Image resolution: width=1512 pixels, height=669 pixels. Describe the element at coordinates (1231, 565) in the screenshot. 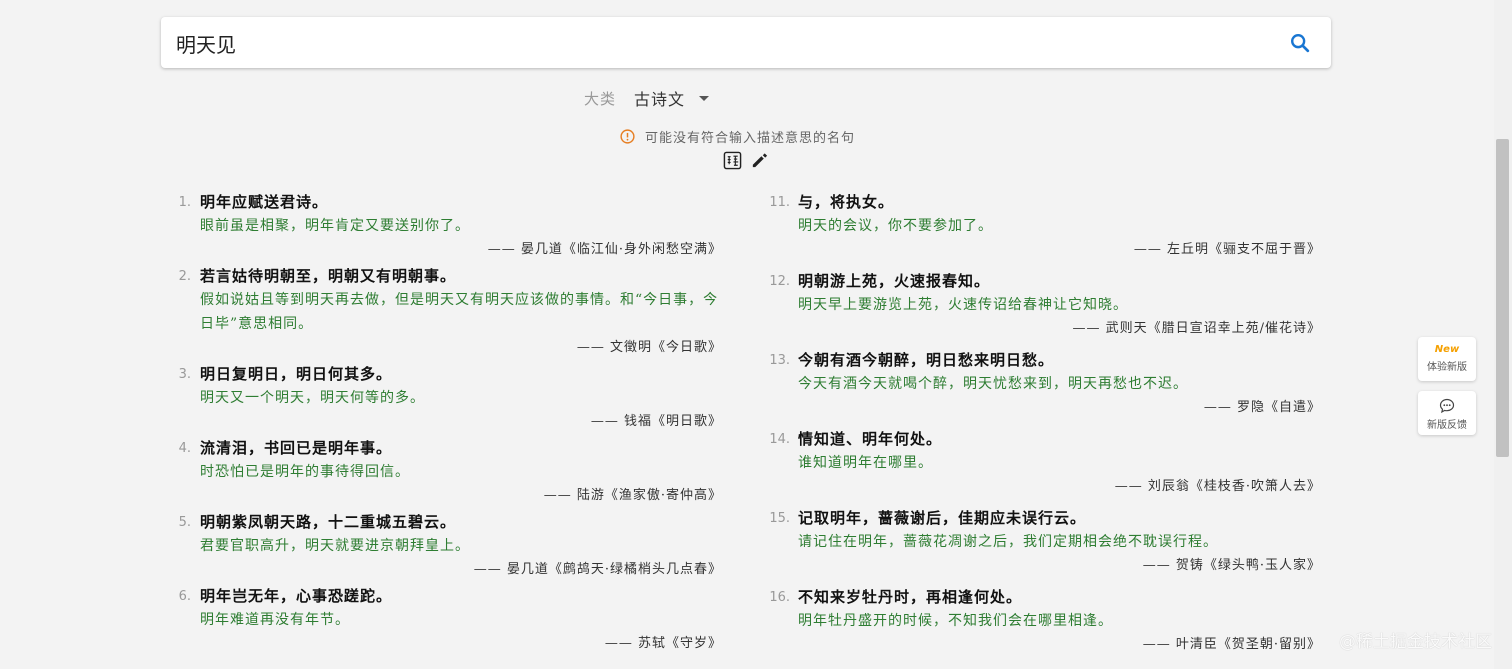

I see `source: —— 贺铸《绿头鸭·玉人家》` at that location.